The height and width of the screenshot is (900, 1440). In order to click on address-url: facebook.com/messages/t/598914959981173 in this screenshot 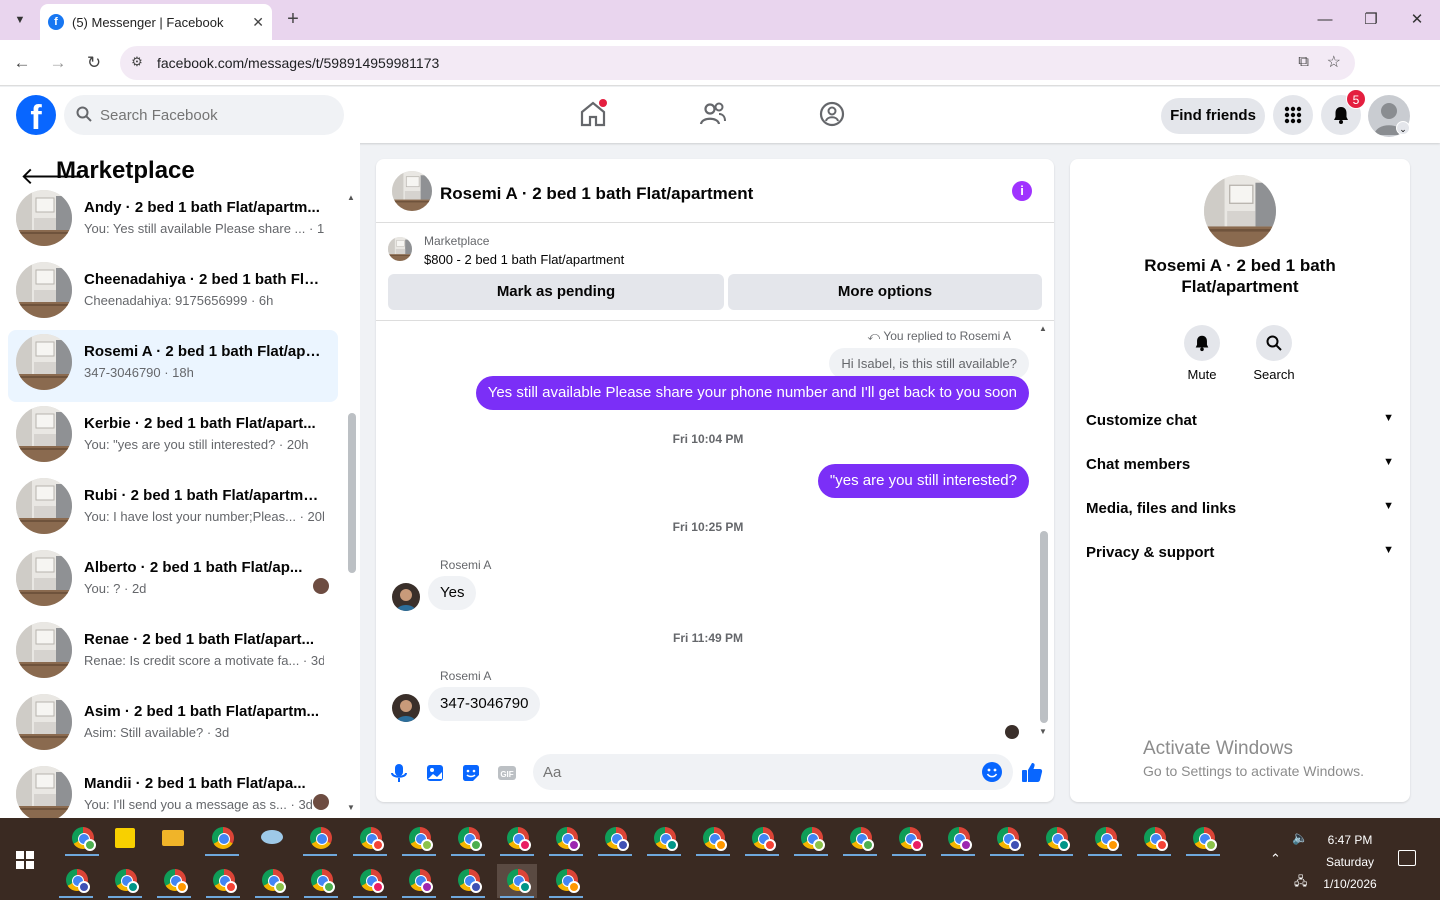, I will do `click(298, 63)`.